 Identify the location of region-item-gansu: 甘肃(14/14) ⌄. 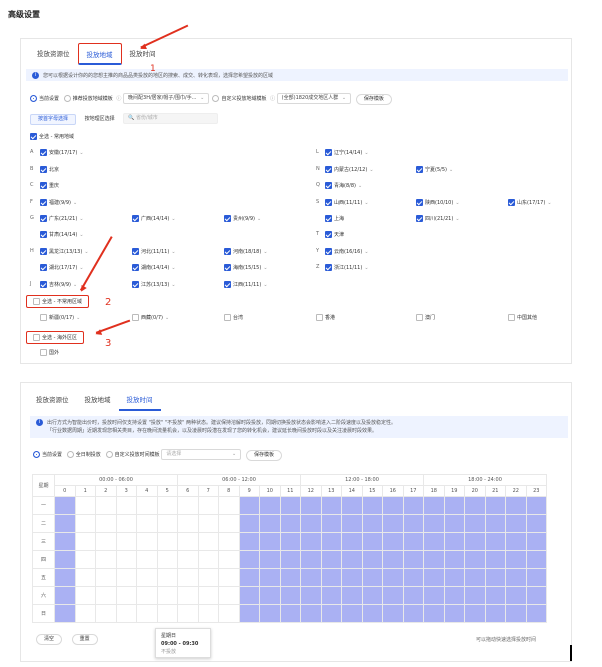
(62, 234).